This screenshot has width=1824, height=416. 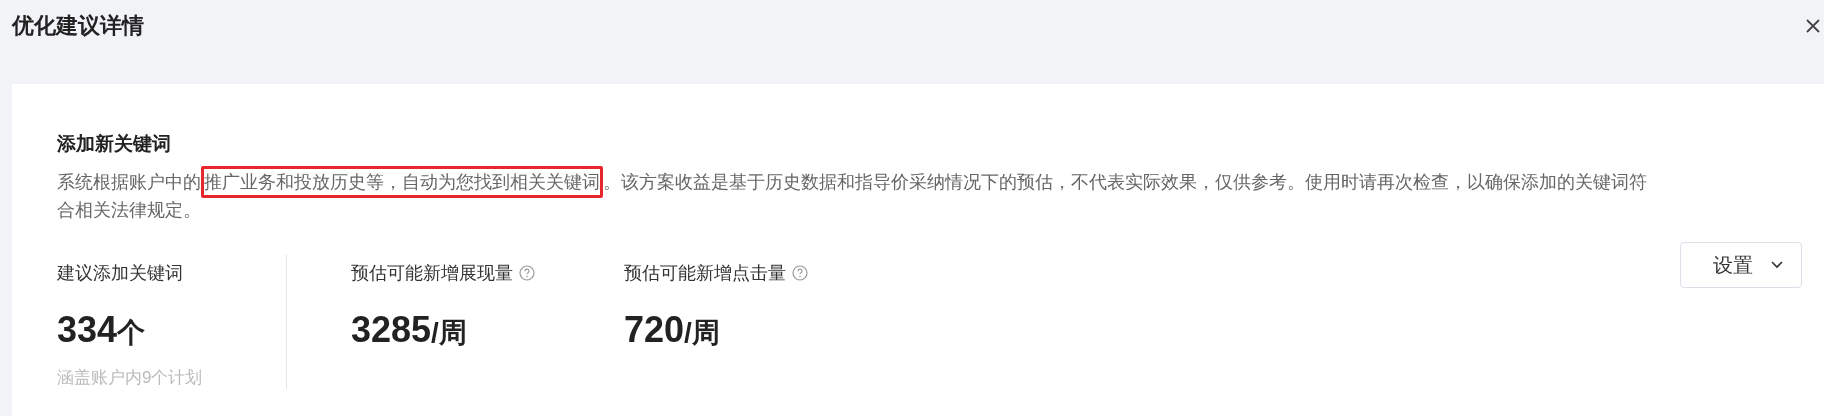 I want to click on section-title: 添加新关键词, so click(x=114, y=144).